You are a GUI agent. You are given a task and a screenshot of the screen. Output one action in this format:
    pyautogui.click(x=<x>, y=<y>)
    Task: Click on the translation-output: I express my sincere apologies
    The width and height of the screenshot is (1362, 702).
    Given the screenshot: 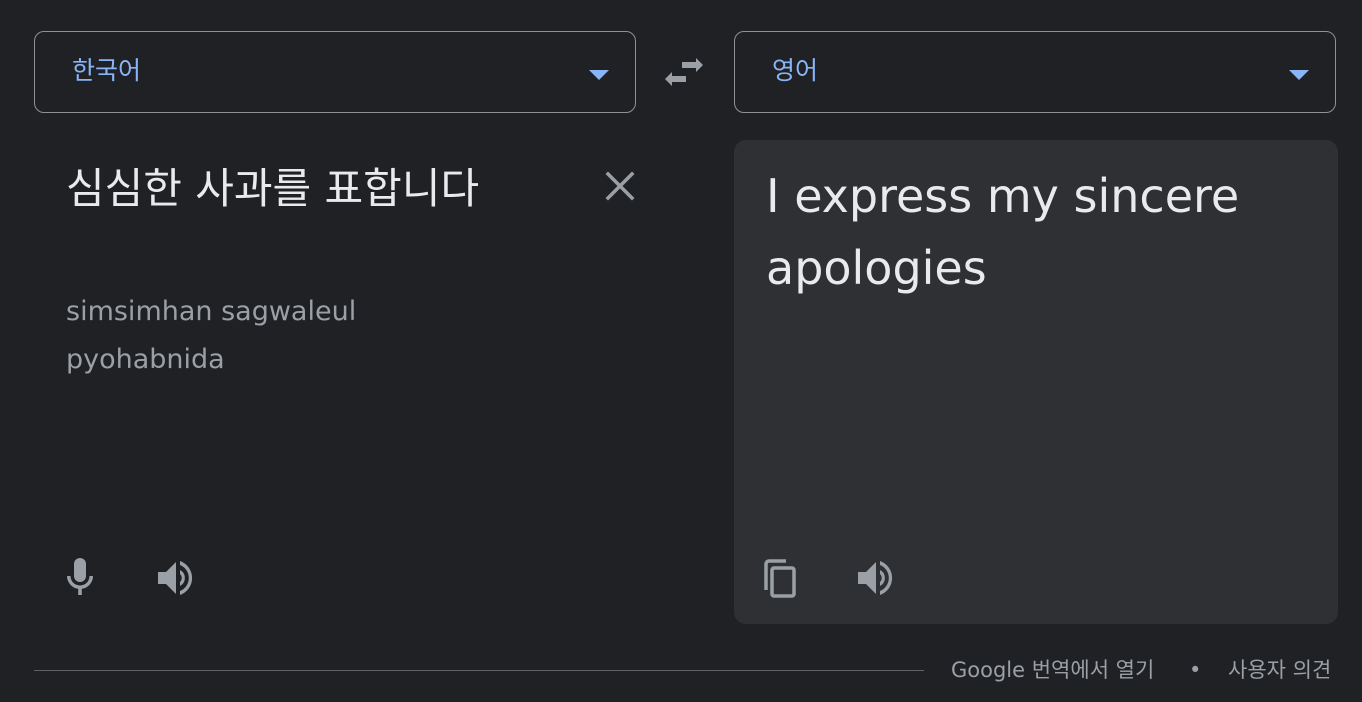 What is the action you would take?
    pyautogui.click(x=1003, y=232)
    